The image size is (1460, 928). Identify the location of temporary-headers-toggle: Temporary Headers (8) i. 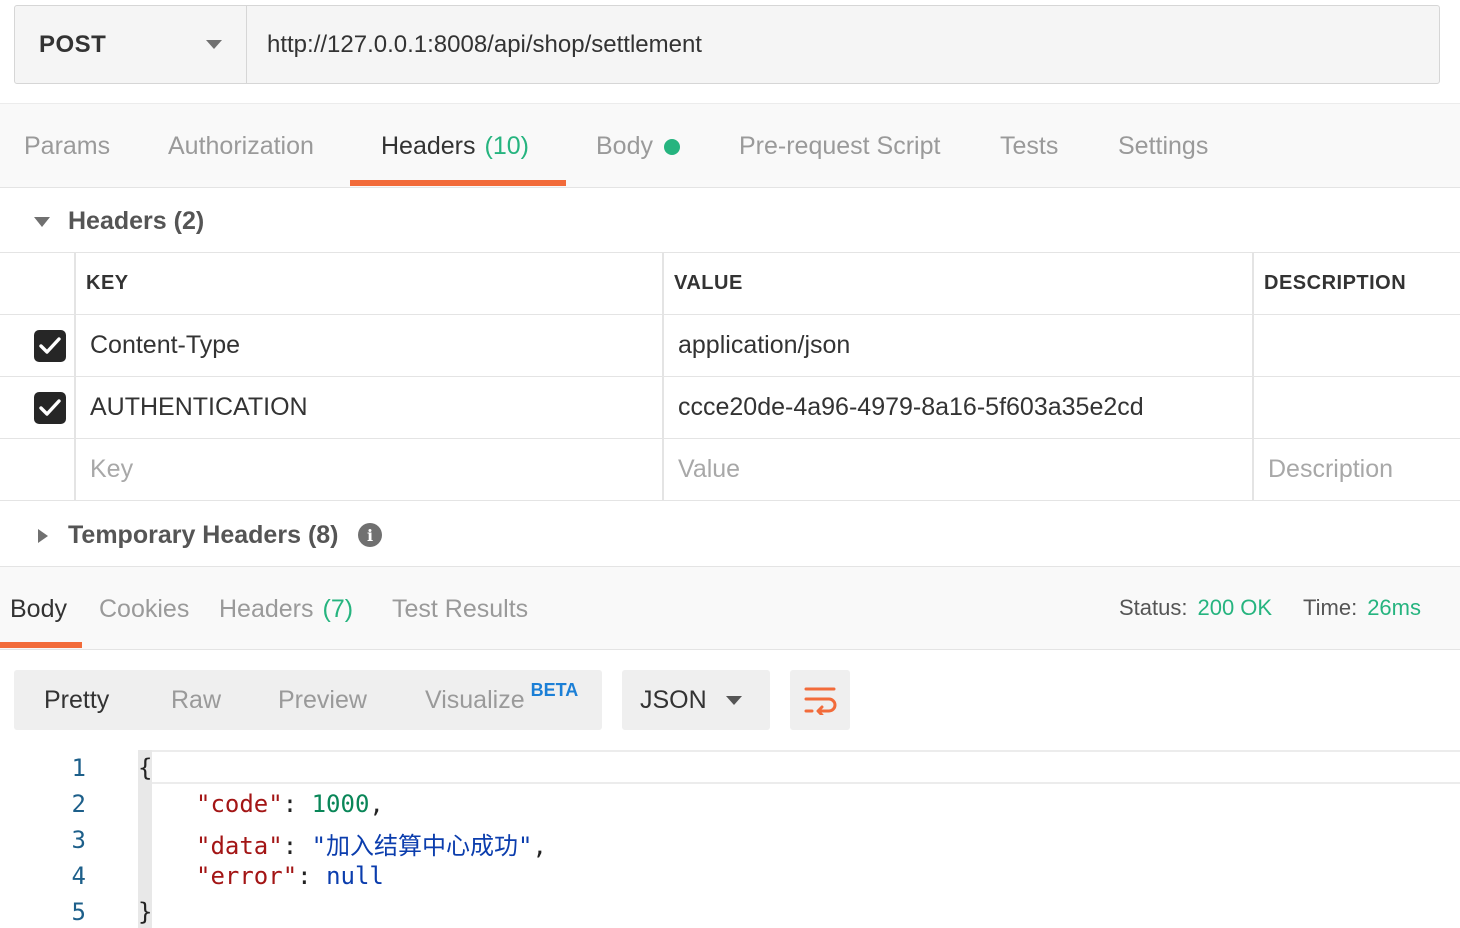
(730, 535).